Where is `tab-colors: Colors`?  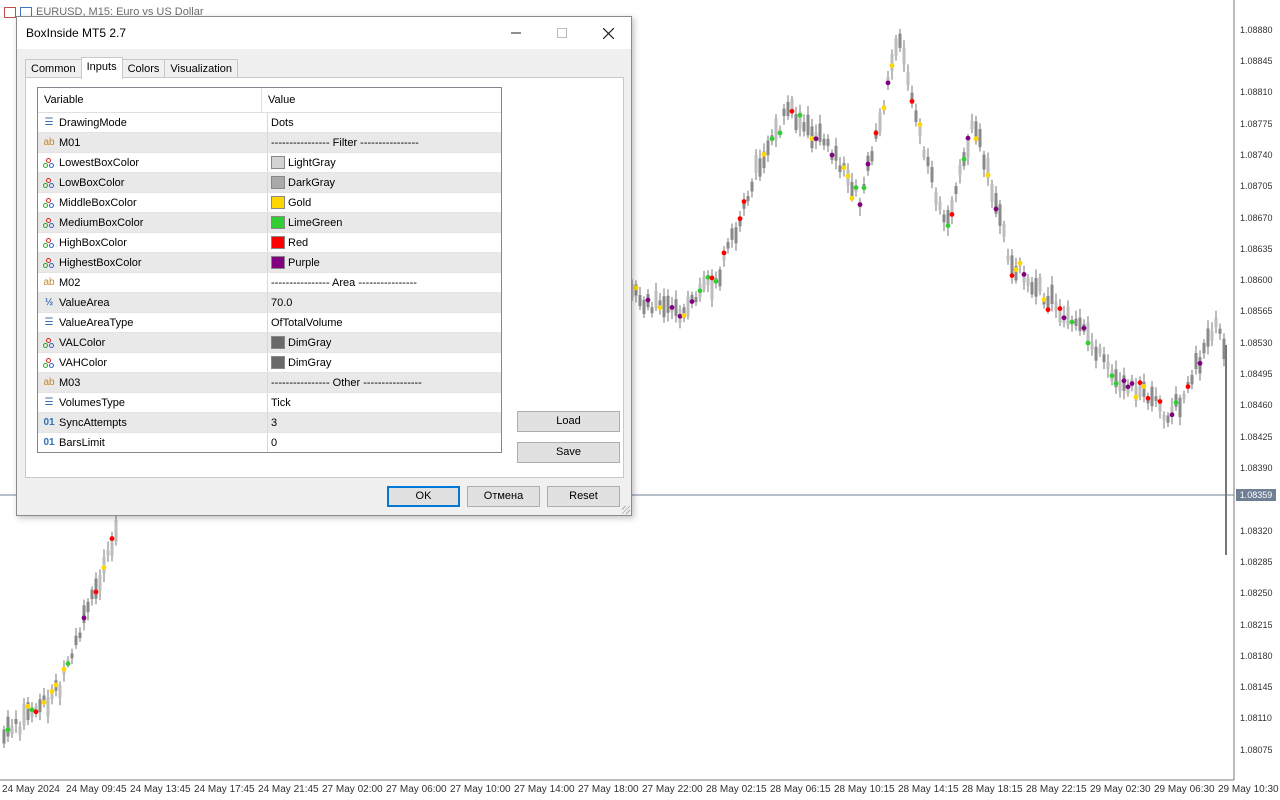
tab-colors: Colors is located at coordinates (143, 69).